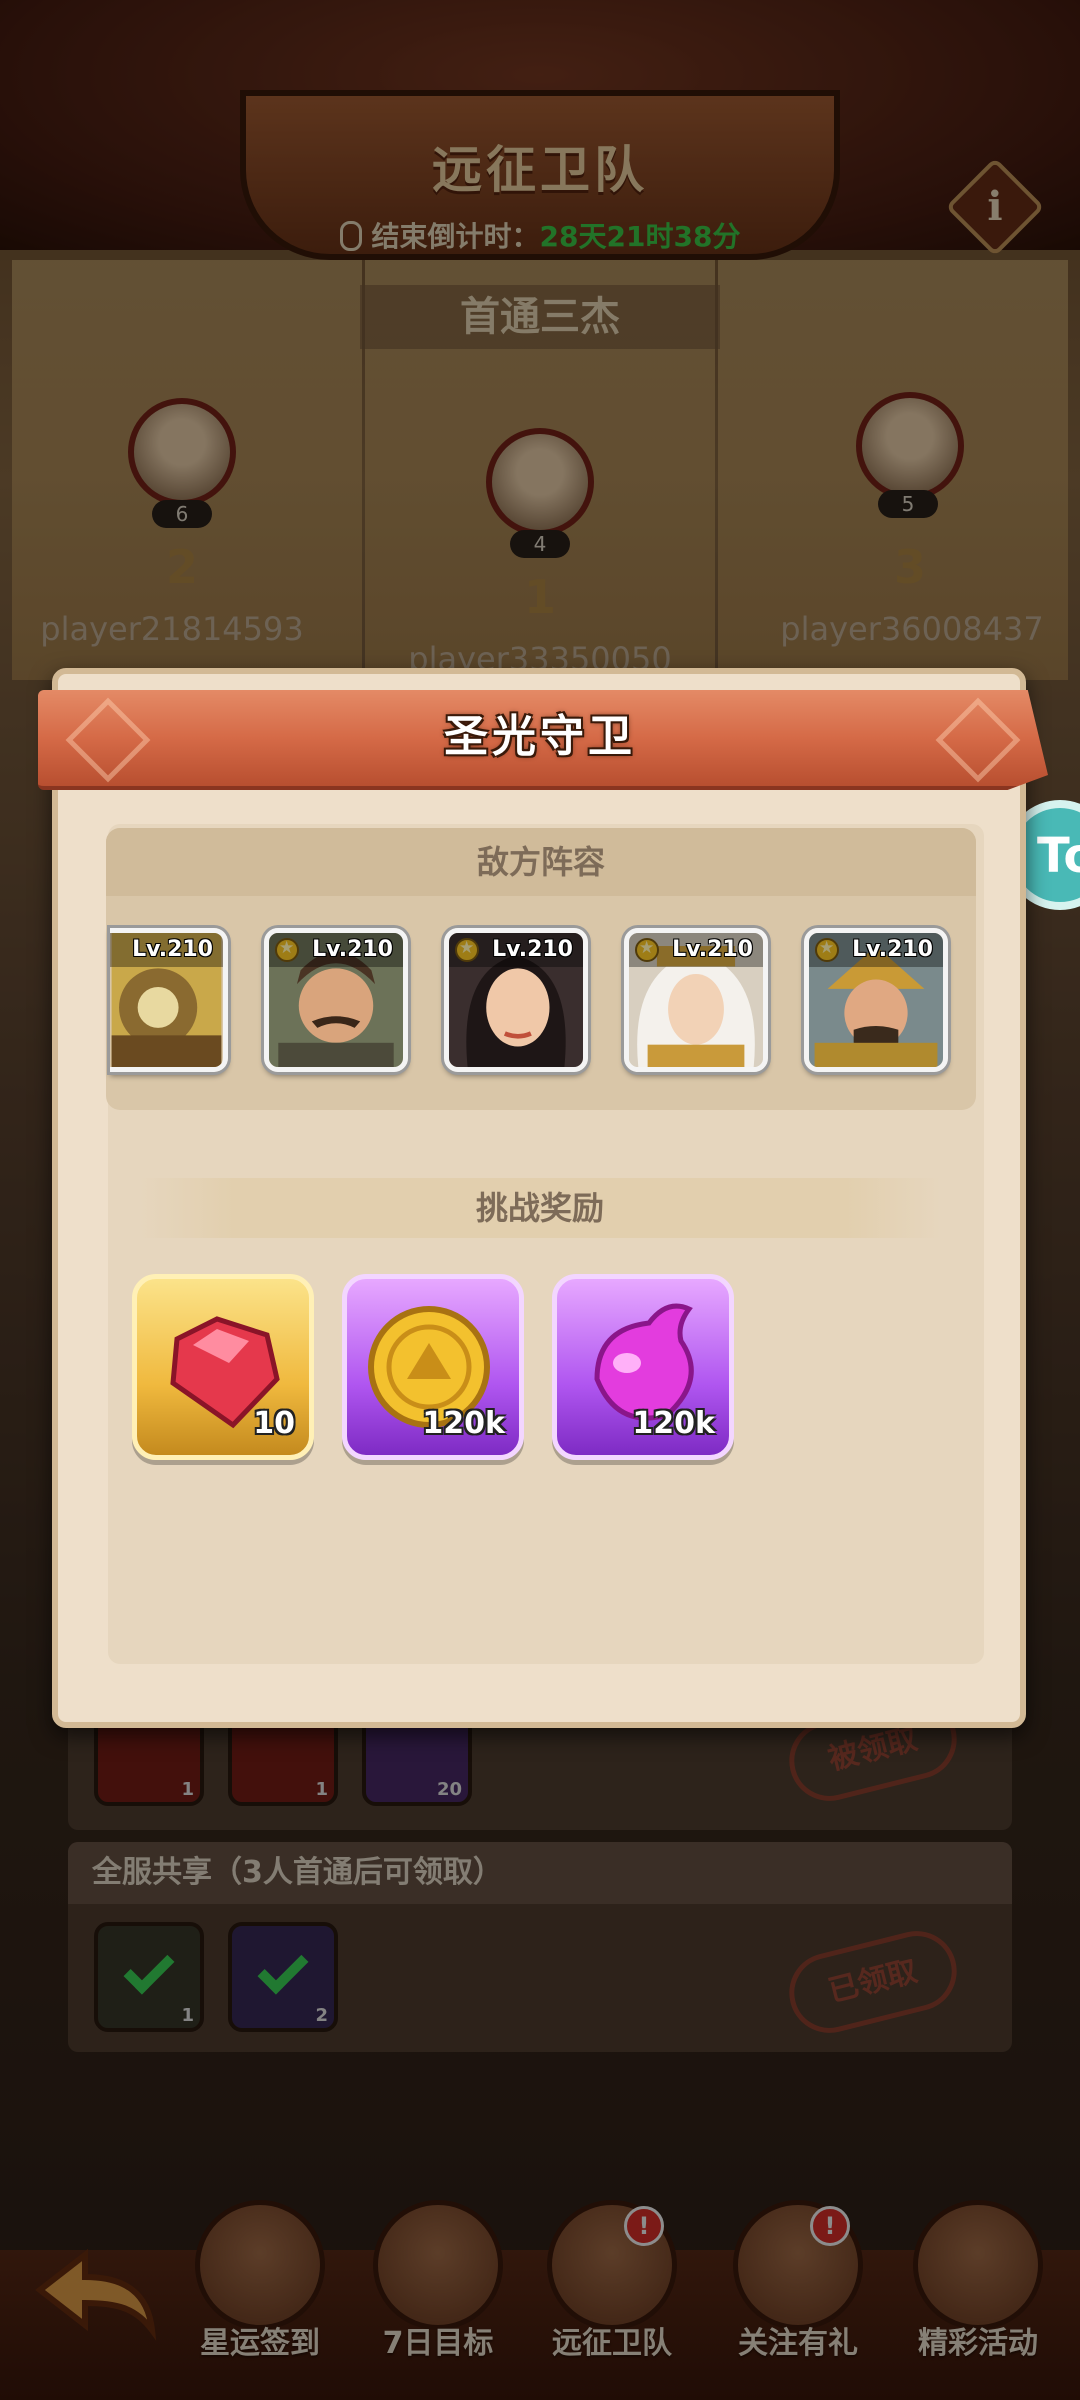  I want to click on reward-section-title: 挑战奖励, so click(540, 1208).